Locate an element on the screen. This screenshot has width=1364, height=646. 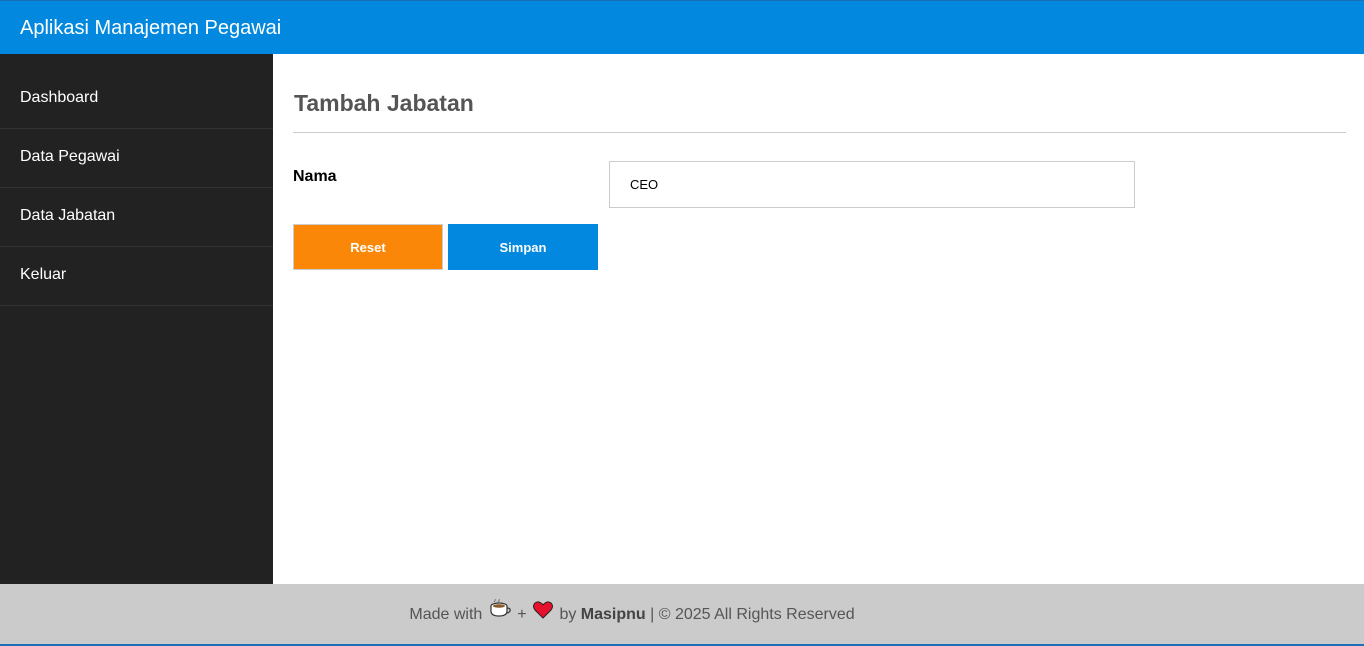
coffee-icon is located at coordinates (500, 615).